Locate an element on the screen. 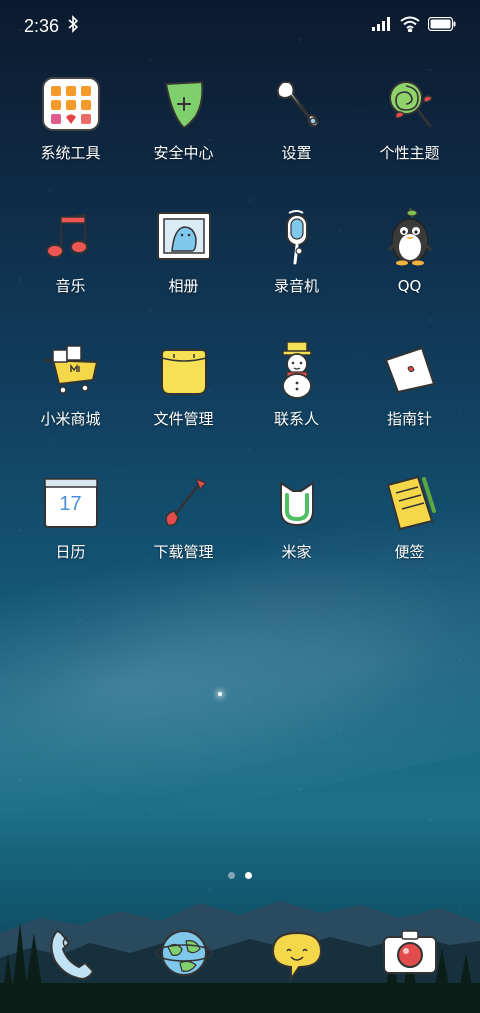 This screenshot has height=1013, width=480. dock-browser is located at coordinates (184, 953).